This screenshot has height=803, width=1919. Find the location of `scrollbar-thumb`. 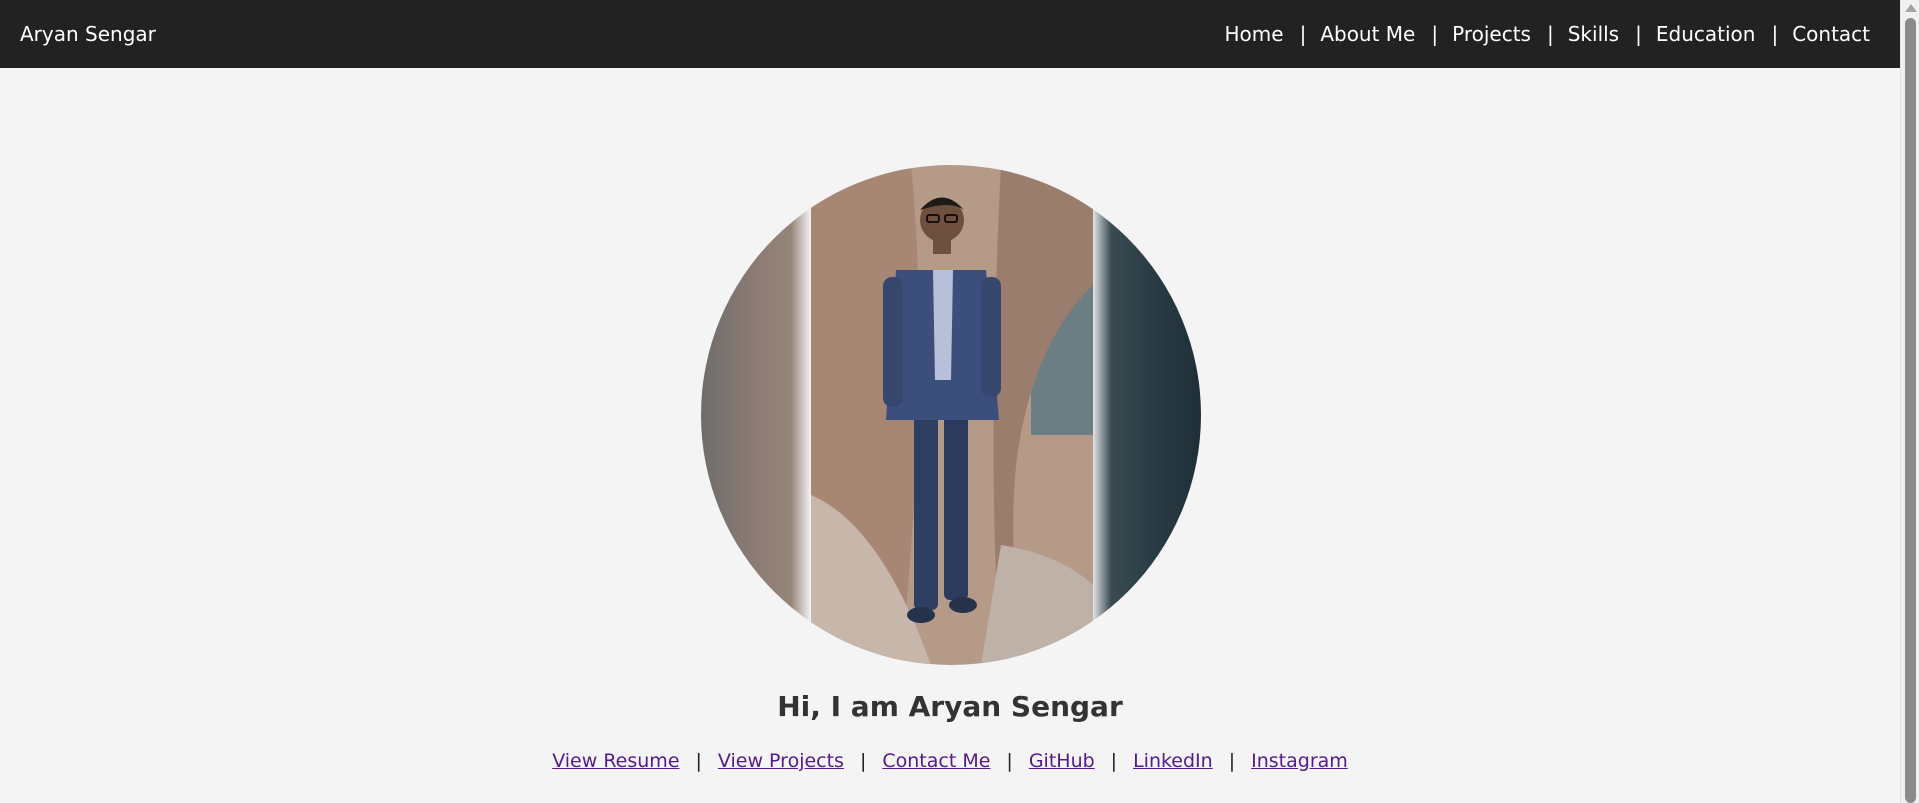

scrollbar-thumb is located at coordinates (1910, 410).